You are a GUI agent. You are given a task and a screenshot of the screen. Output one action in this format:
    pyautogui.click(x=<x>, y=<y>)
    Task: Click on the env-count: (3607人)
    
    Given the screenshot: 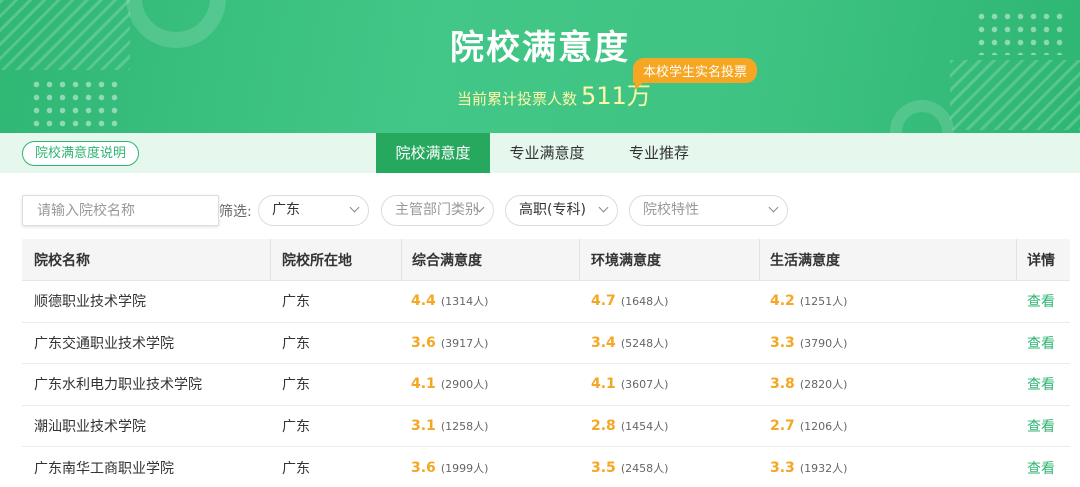 What is the action you would take?
    pyautogui.click(x=644, y=385)
    